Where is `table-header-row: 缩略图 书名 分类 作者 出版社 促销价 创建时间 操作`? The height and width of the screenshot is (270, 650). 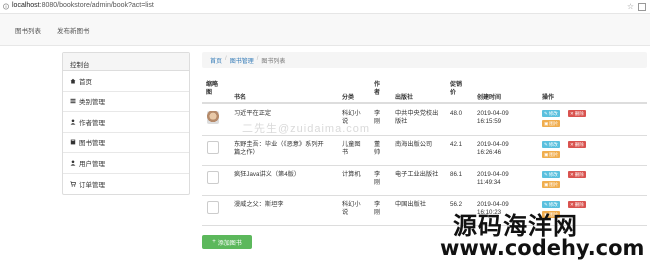 table-header-row: 缩略图 书名 分类 作者 出版社 促销价 创建时间 操作 is located at coordinates (424, 90).